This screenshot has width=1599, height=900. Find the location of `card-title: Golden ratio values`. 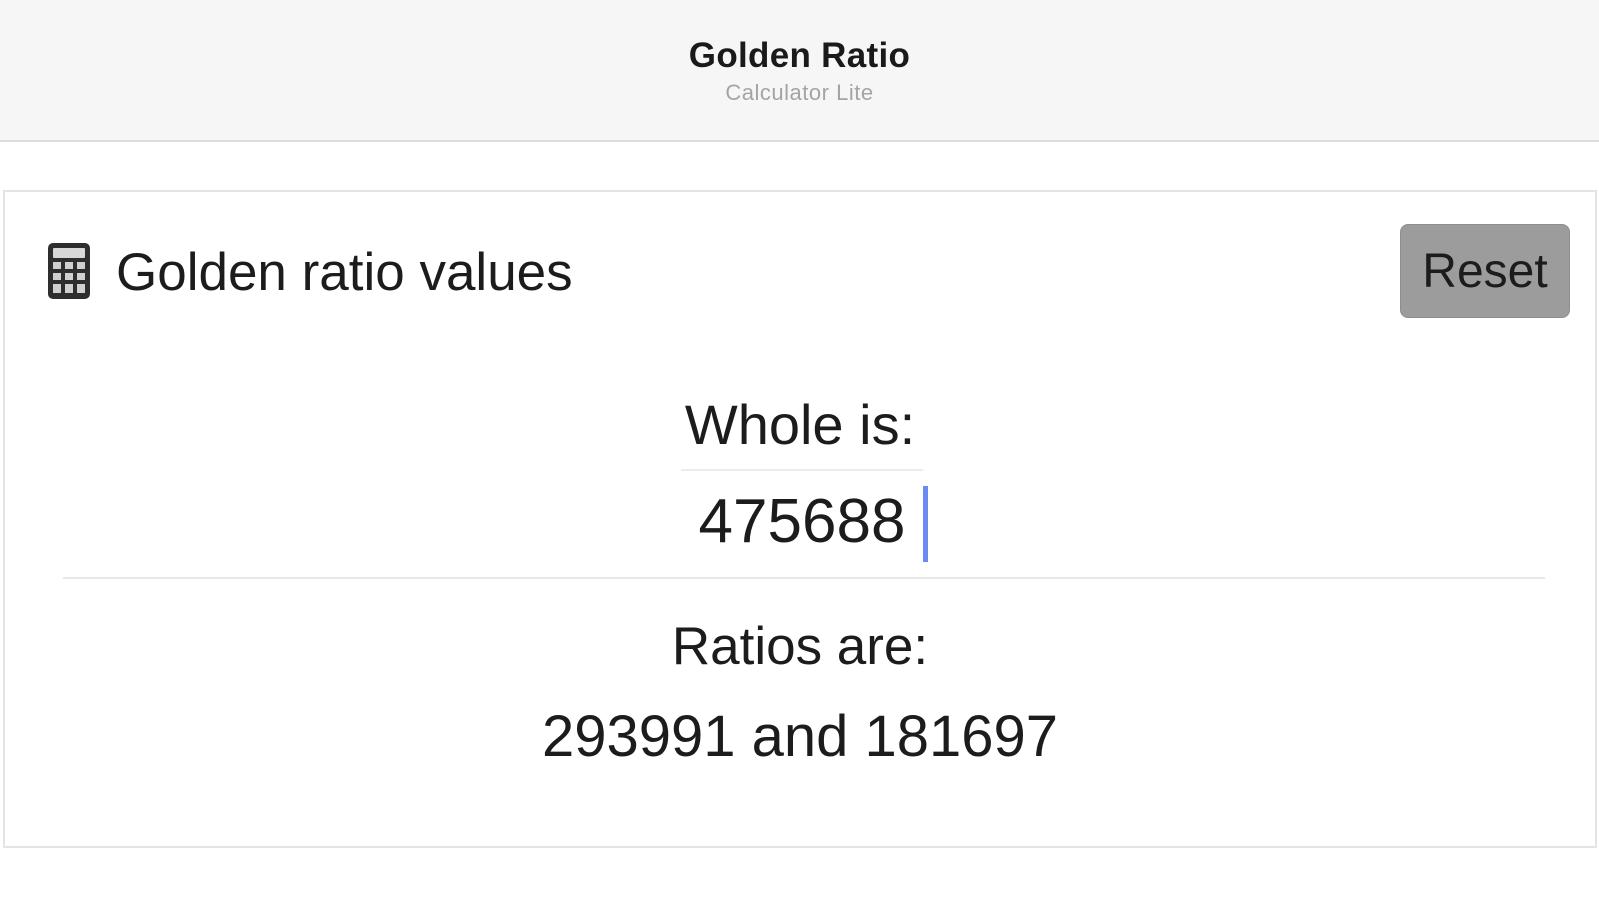

card-title: Golden ratio values is located at coordinates (344, 272).